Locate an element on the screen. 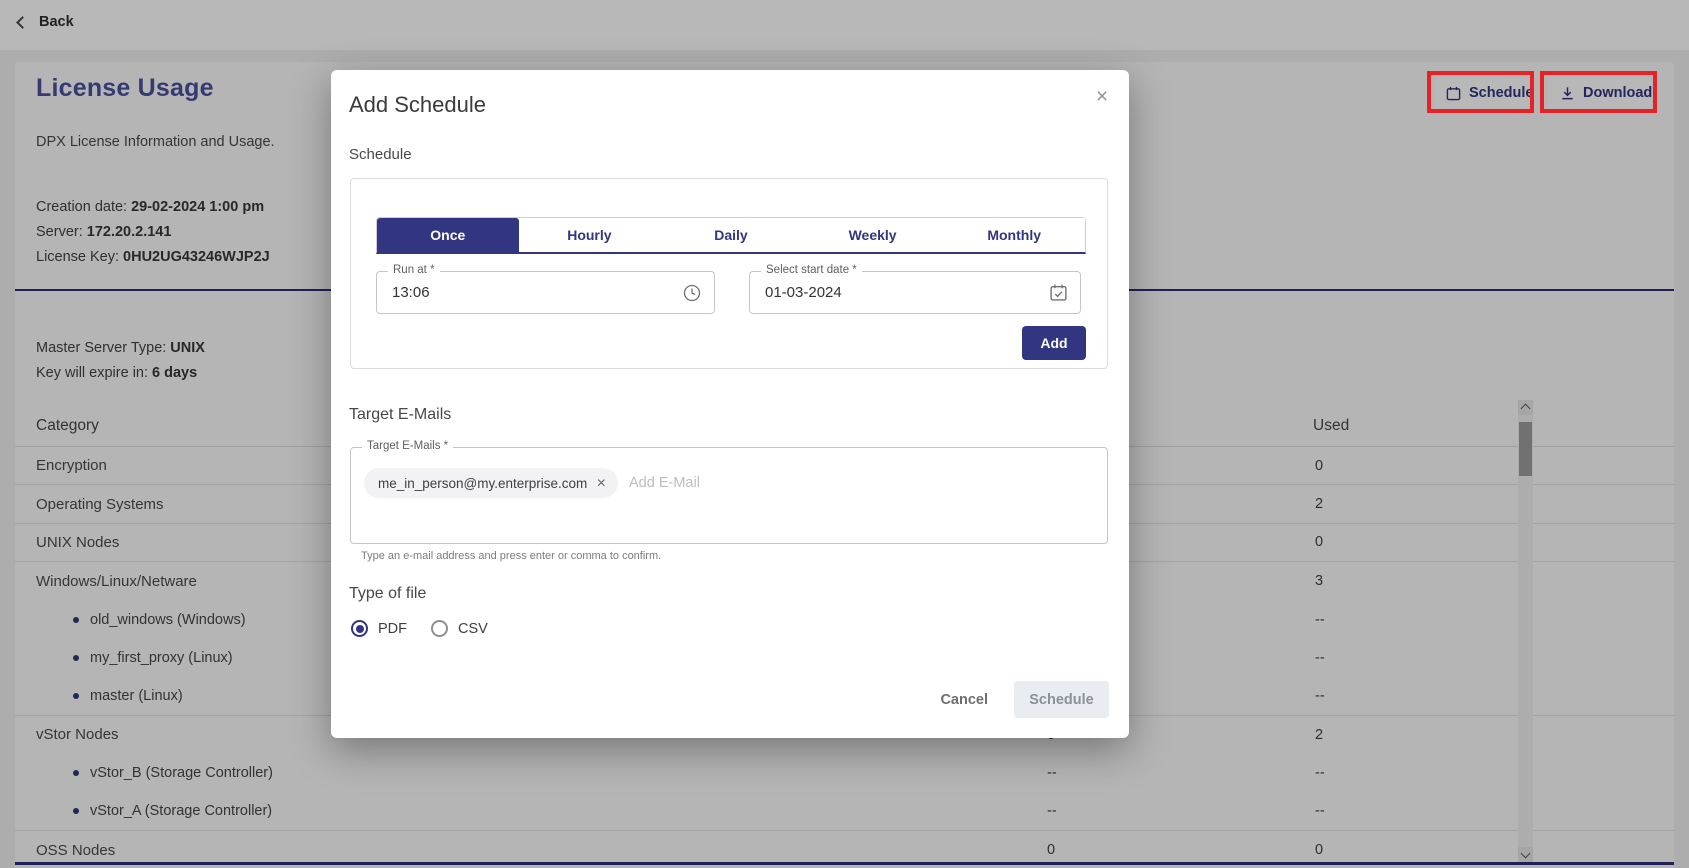 Image resolution: width=1689 pixels, height=868 pixels. tab-daily: Daily is located at coordinates (731, 235).